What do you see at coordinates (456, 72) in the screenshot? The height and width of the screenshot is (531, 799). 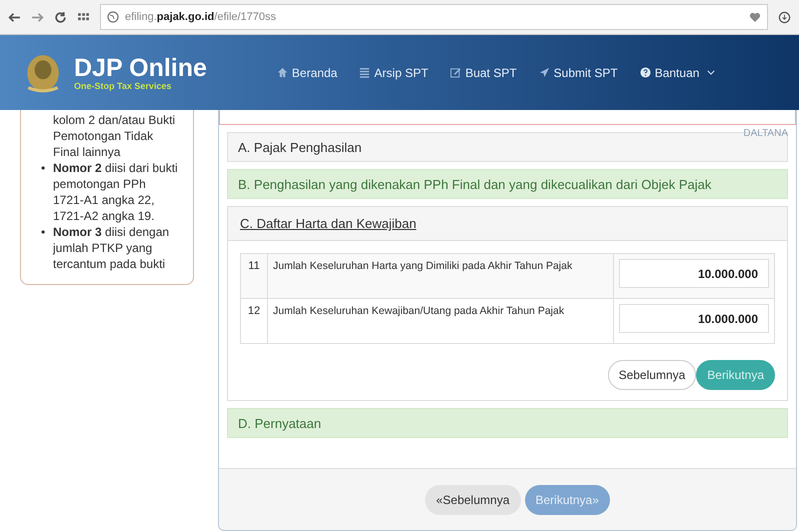 I see `edit-icon` at bounding box center [456, 72].